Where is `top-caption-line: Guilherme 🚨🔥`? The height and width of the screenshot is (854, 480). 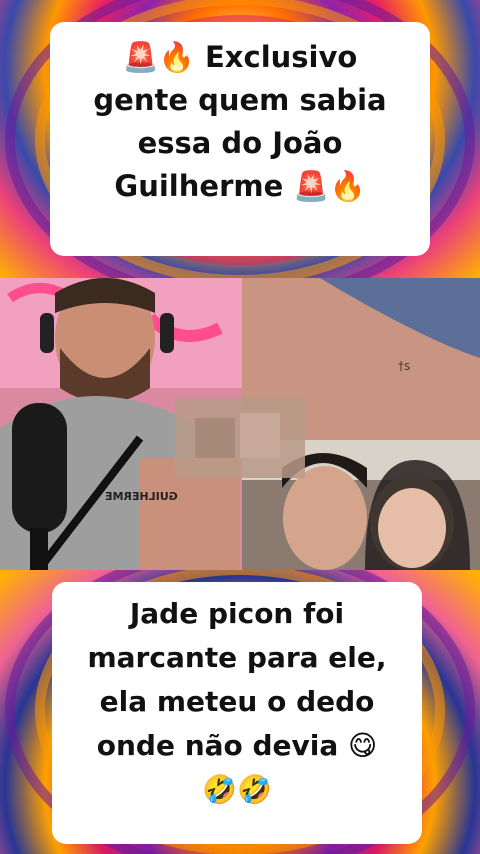 top-caption-line: Guilherme 🚨🔥 is located at coordinates (240, 186).